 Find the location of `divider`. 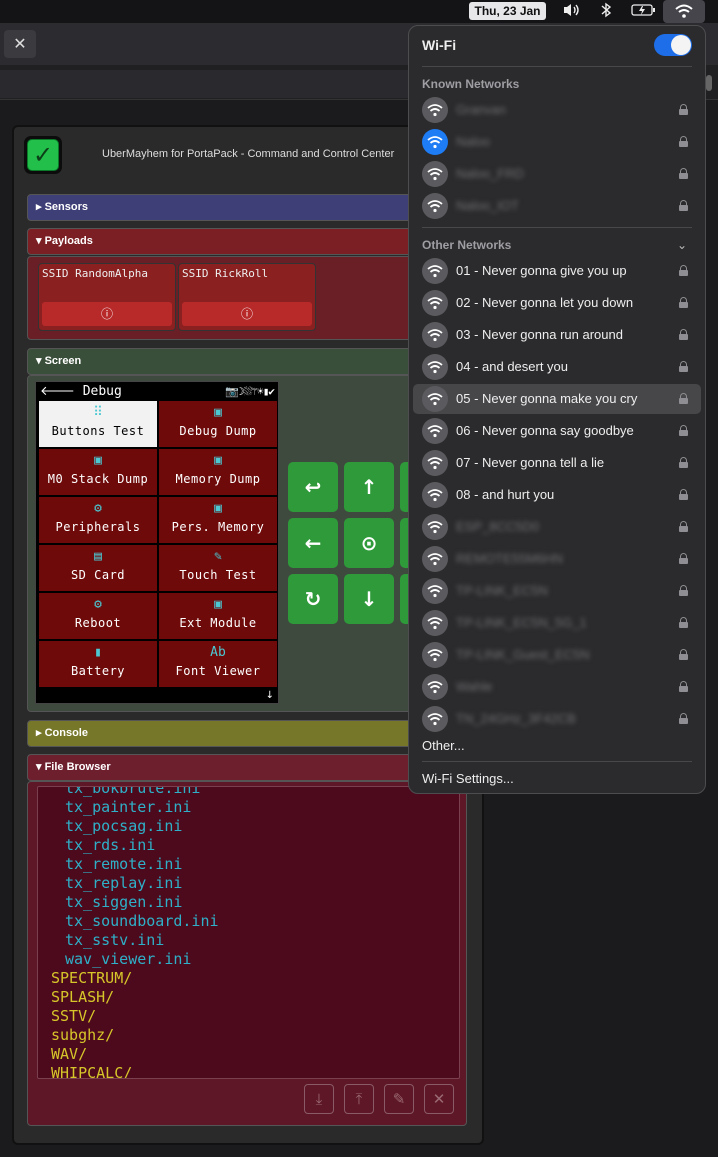

divider is located at coordinates (557, 227).